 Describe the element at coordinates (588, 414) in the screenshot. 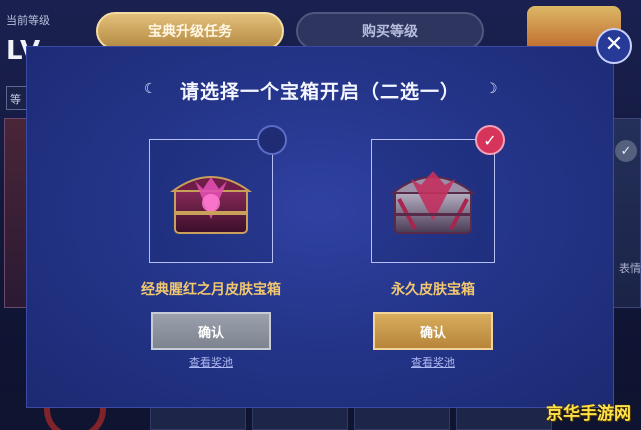

I see `watermark-logo: 京华手游网` at that location.